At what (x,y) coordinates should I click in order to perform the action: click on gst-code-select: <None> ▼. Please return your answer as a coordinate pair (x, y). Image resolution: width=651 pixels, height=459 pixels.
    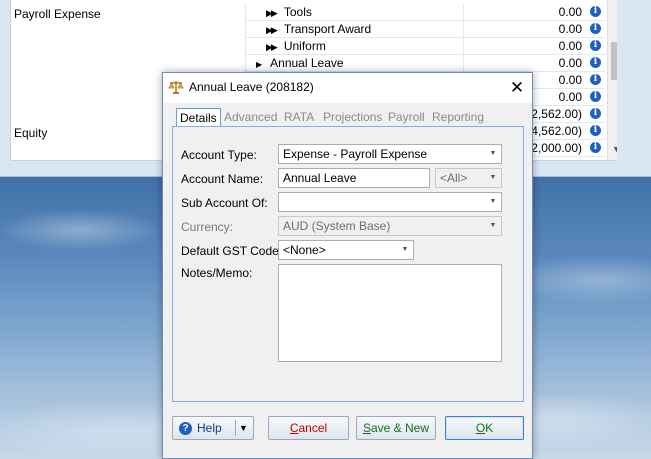
    Looking at the image, I should click on (346, 250).